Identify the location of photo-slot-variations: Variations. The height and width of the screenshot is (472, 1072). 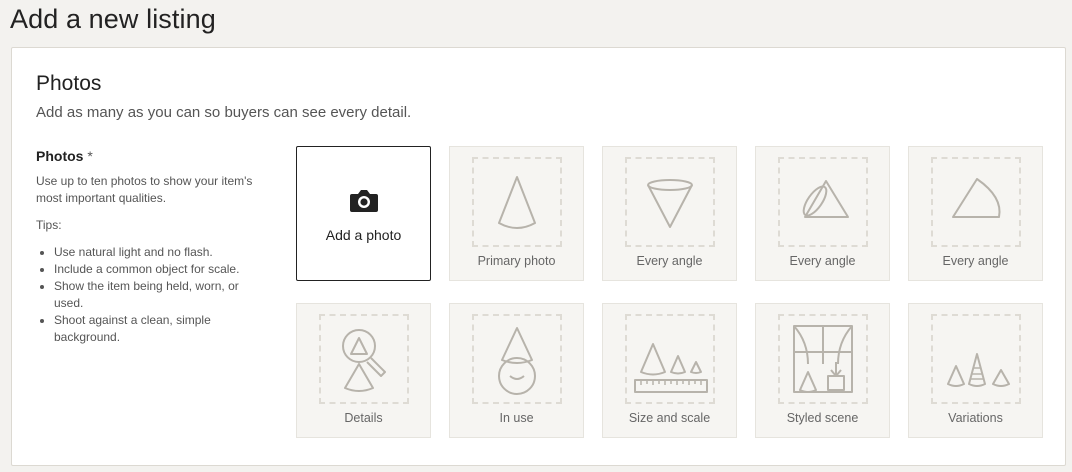
(975, 370).